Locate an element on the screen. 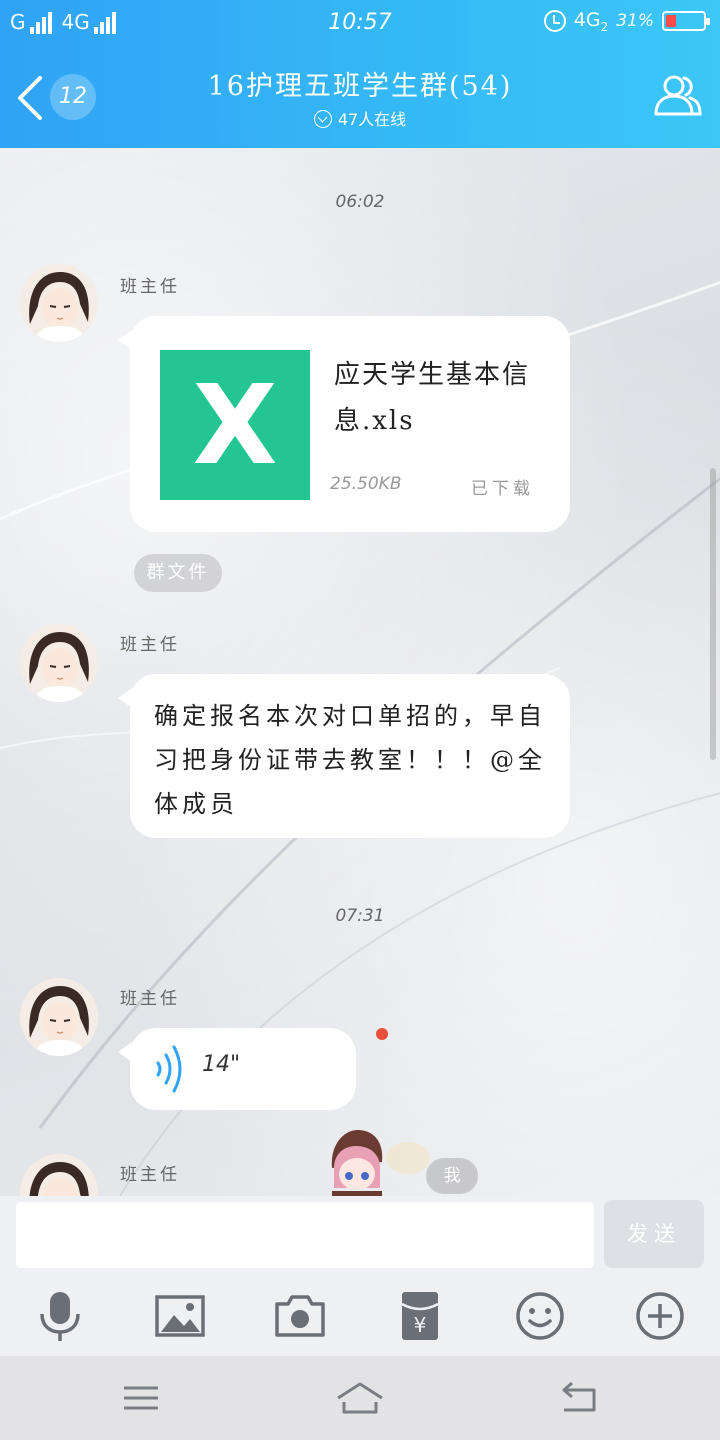 The width and height of the screenshot is (720, 1440). back-icon is located at coordinates (579, 1398).